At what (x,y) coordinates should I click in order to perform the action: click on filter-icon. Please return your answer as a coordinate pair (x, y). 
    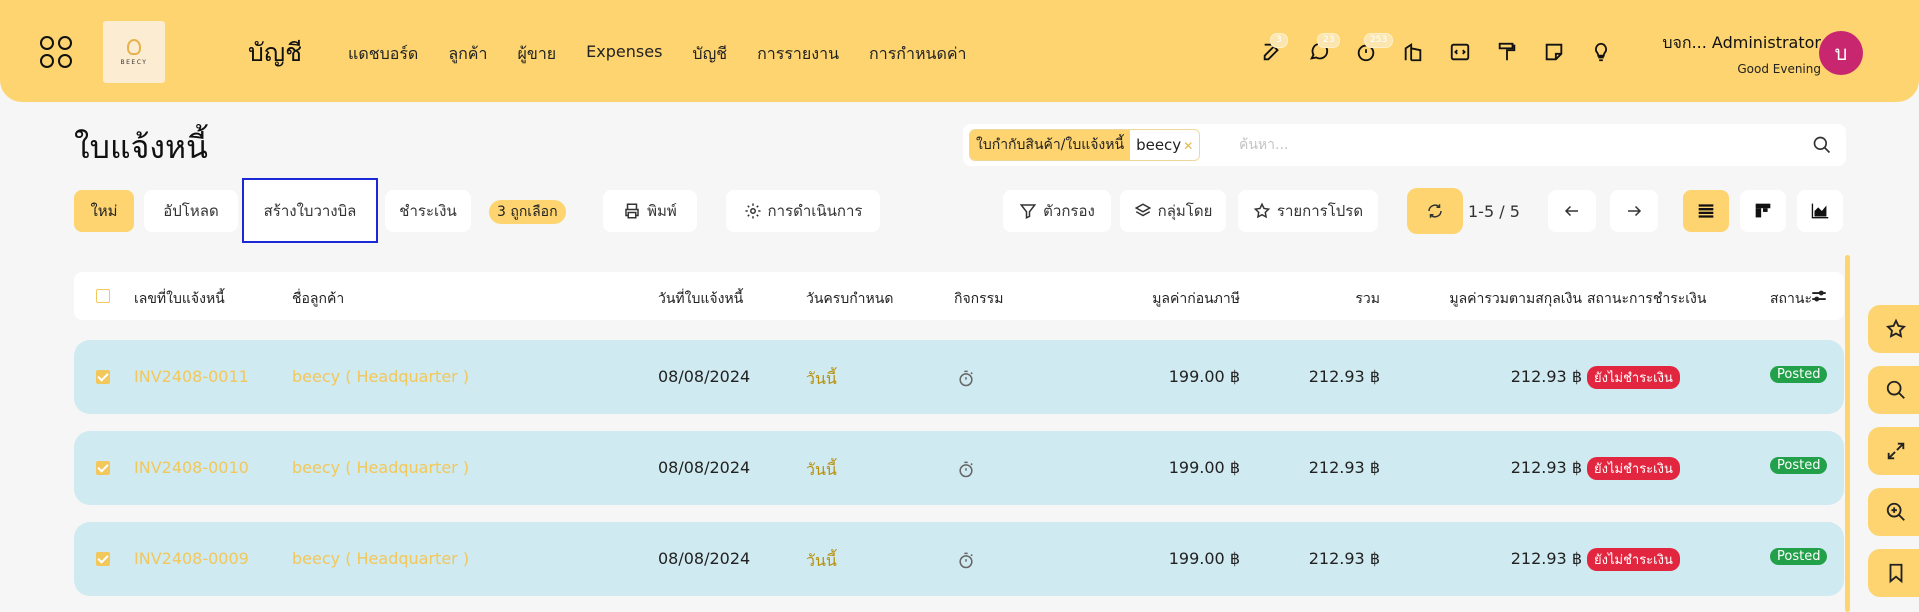
    Looking at the image, I should click on (1028, 211).